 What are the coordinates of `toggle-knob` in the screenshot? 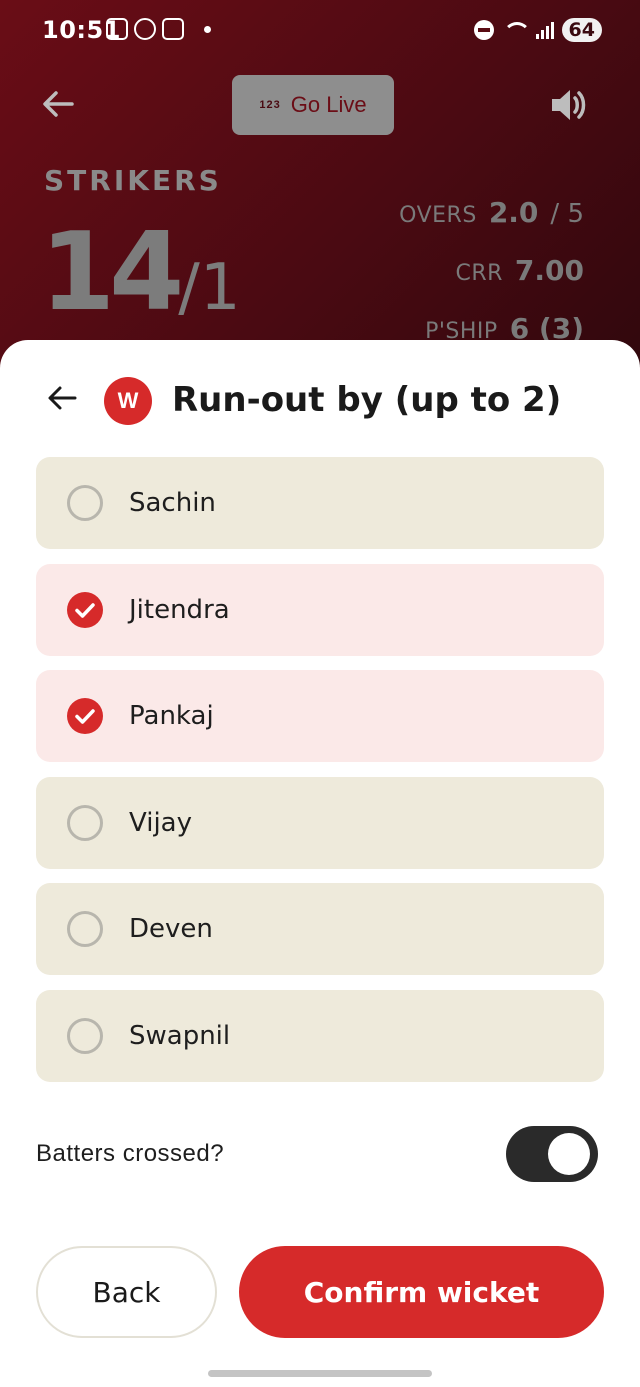 It's located at (569, 1154).